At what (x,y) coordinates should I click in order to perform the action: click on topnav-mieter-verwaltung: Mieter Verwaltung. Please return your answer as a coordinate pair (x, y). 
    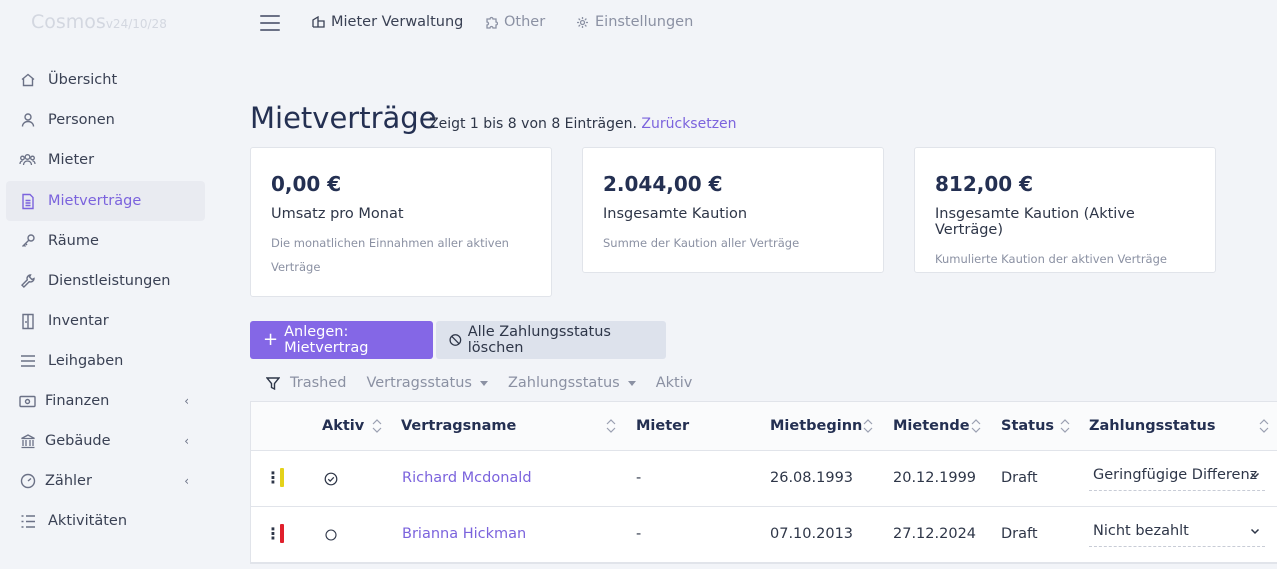
    Looking at the image, I should click on (387, 22).